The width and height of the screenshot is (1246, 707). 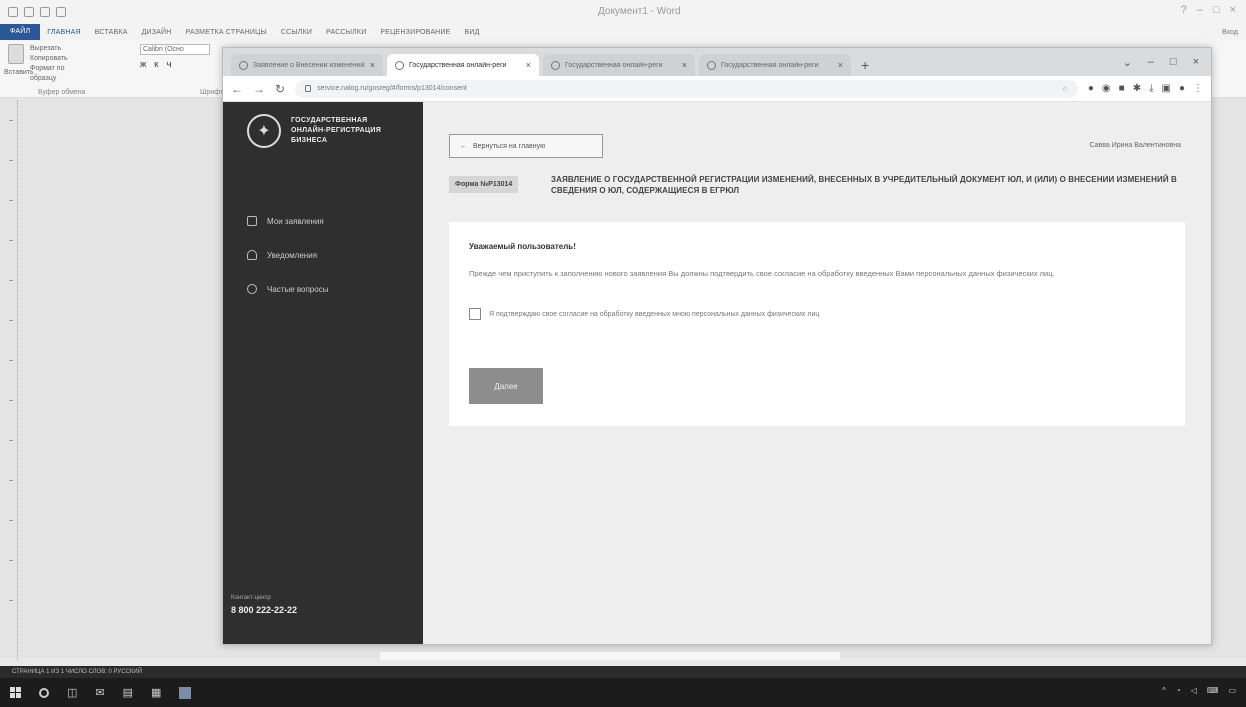 I want to click on new-tab-button: +, so click(x=865, y=66).